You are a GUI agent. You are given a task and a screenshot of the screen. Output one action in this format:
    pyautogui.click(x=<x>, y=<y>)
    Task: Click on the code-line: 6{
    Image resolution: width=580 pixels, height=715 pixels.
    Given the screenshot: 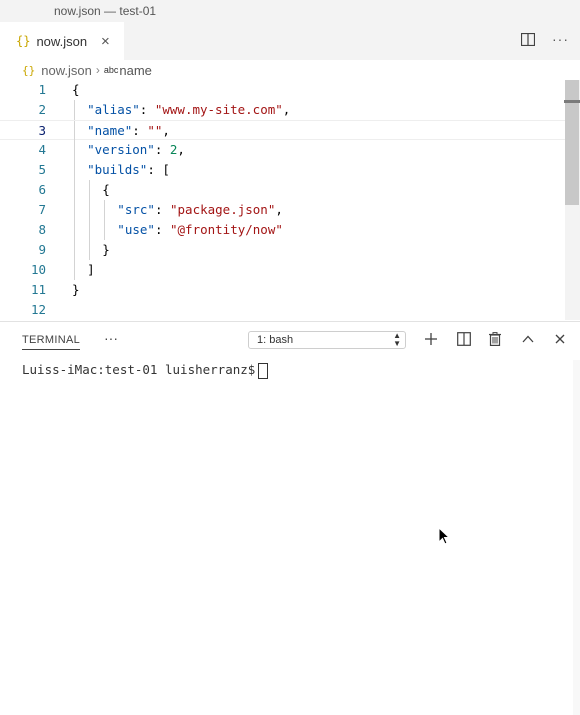 What is the action you would take?
    pyautogui.click(x=282, y=190)
    